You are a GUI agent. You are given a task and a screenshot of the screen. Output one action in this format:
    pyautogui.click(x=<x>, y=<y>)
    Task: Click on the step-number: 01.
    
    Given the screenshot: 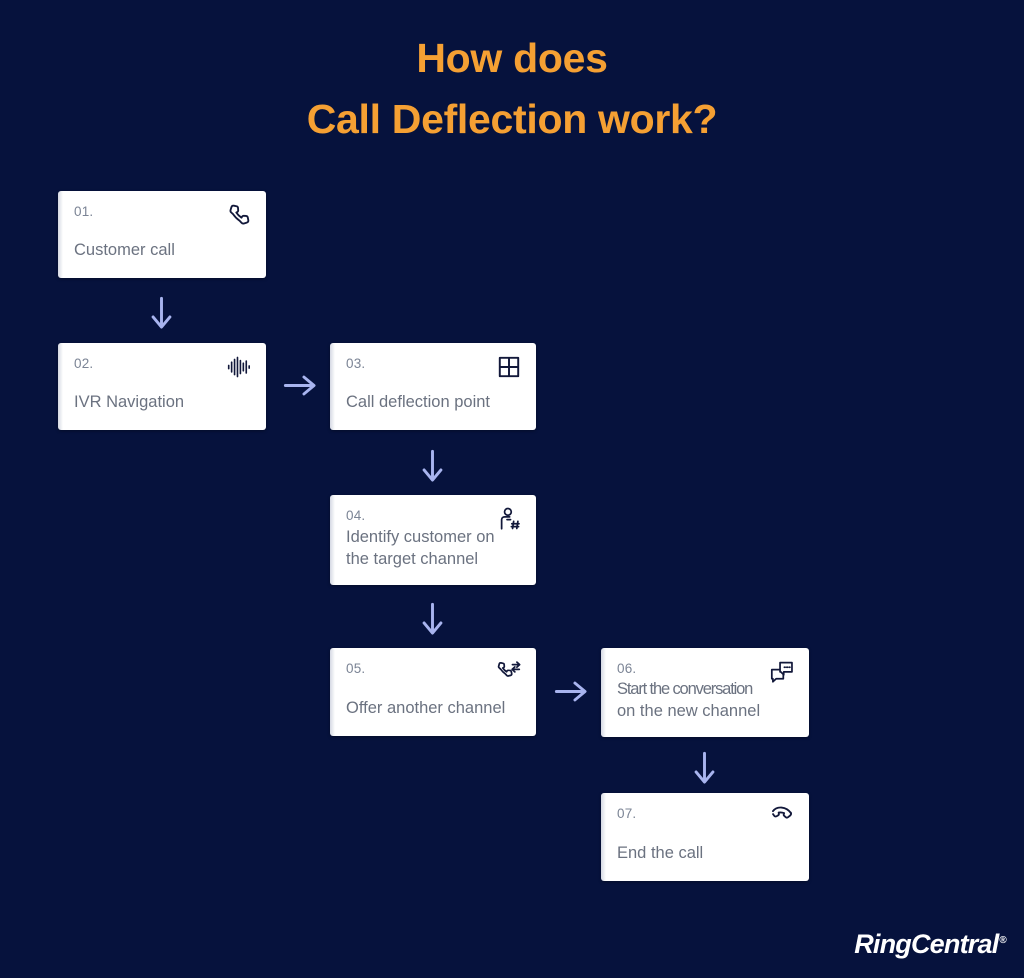 What is the action you would take?
    pyautogui.click(x=84, y=211)
    